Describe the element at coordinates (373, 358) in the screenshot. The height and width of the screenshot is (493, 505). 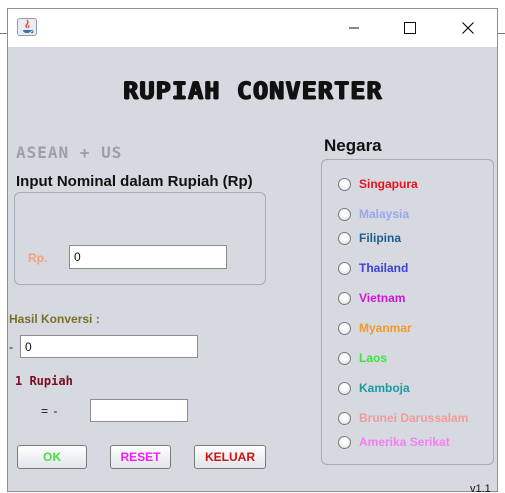
I see `radio-label: Laos` at that location.